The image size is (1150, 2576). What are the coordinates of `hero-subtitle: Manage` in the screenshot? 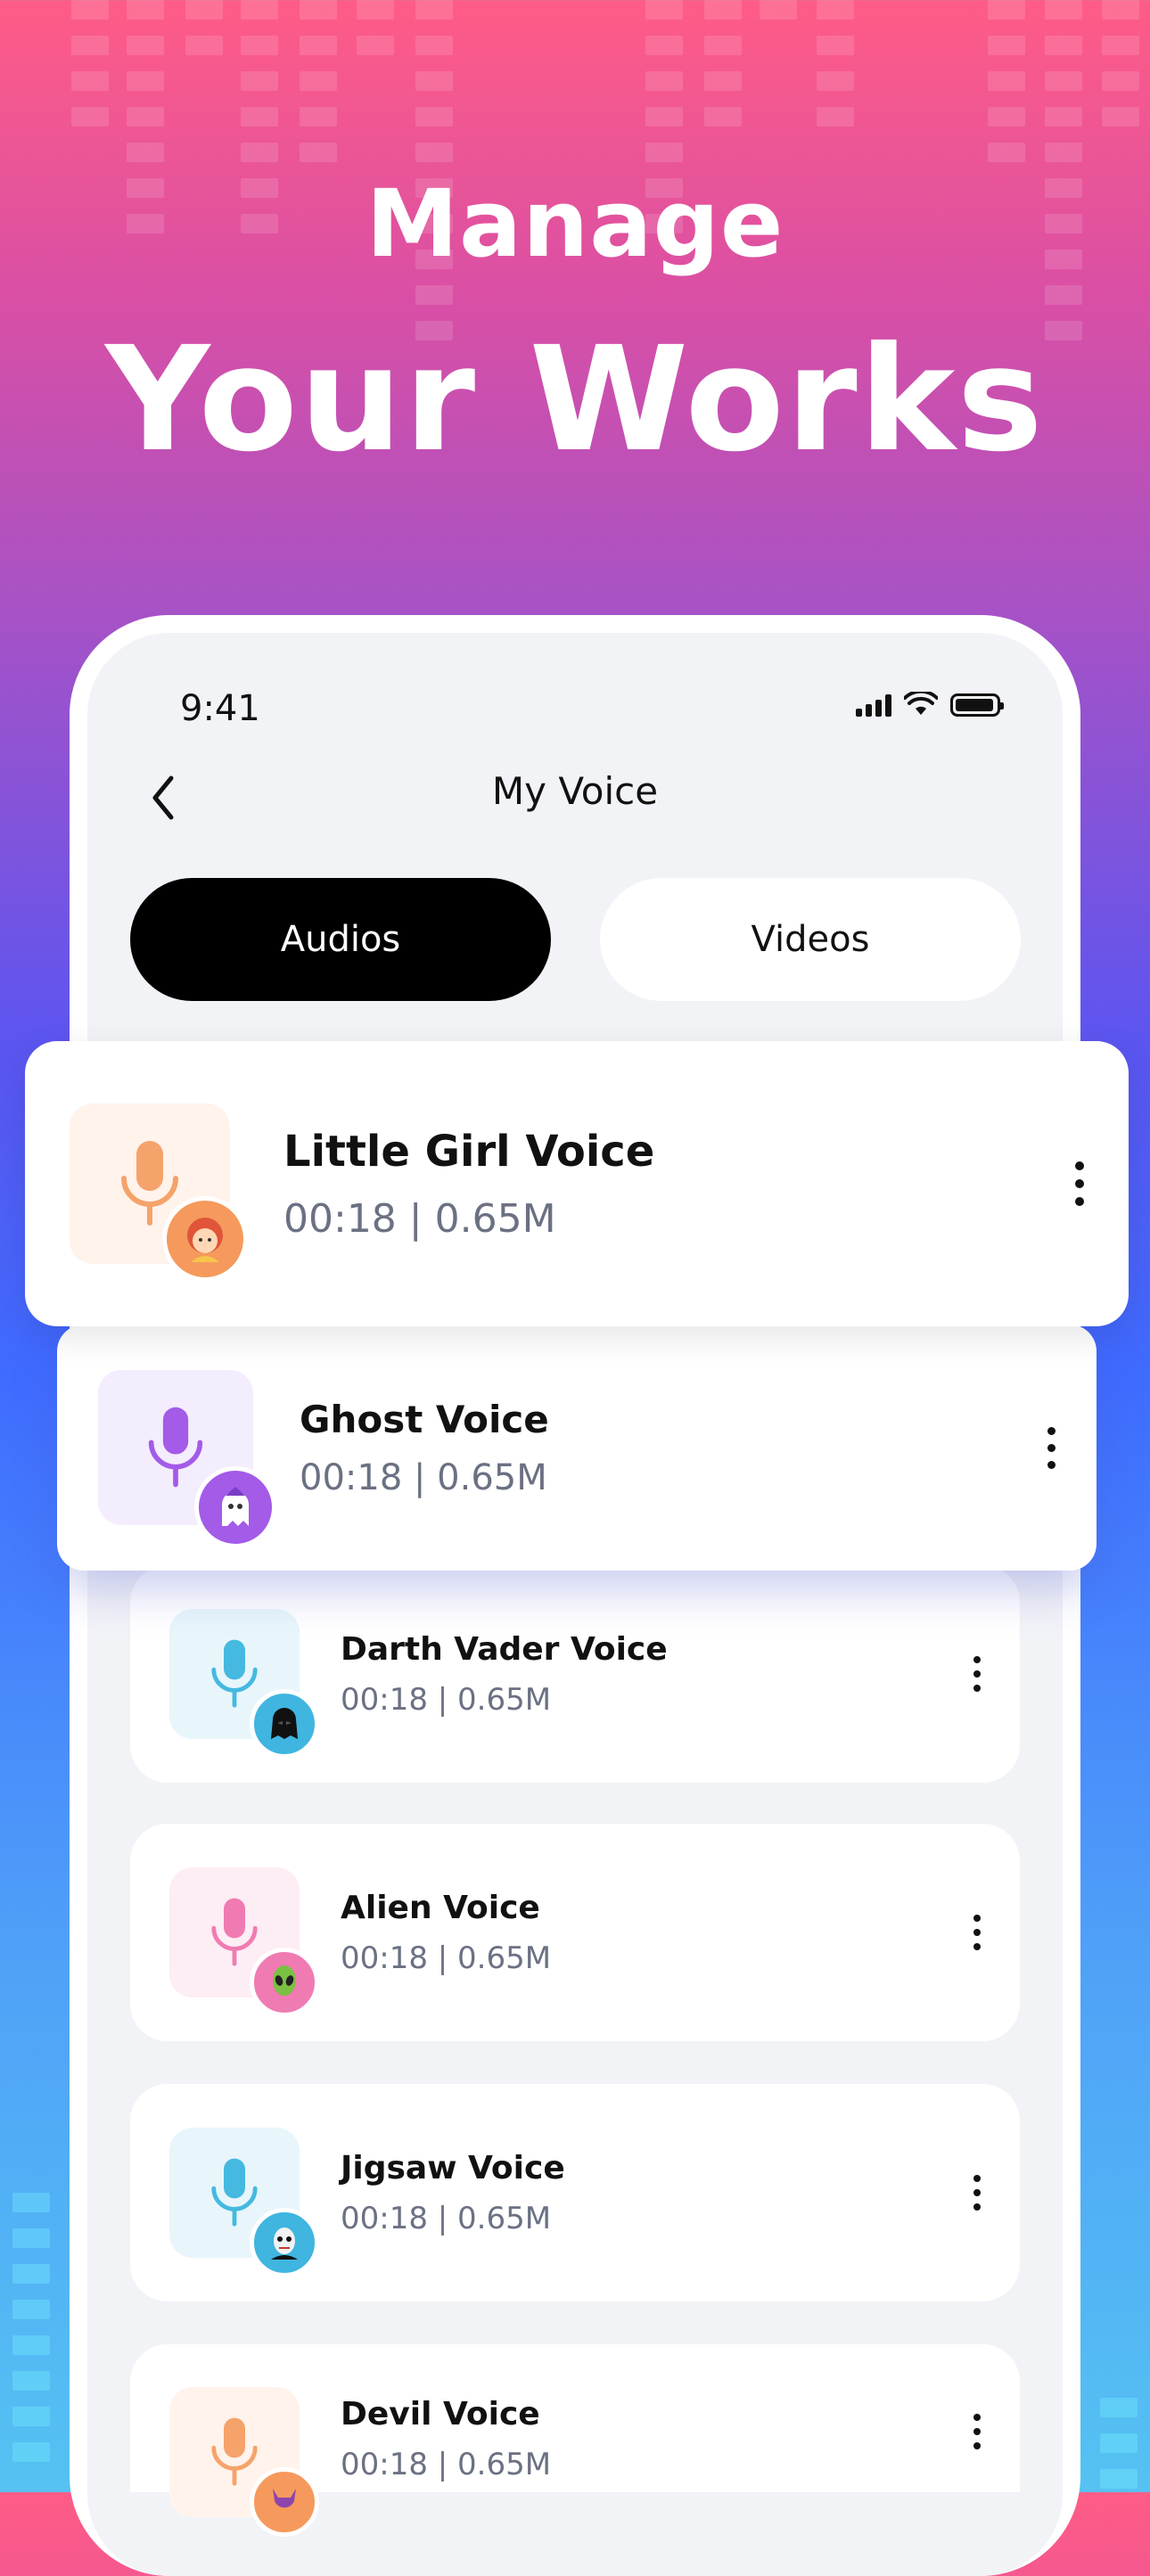 It's located at (575, 223).